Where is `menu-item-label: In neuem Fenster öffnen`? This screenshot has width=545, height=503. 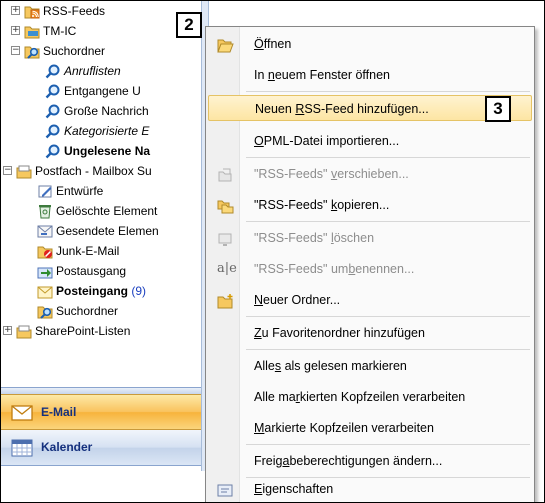 menu-item-label: In neuem Fenster öffnen is located at coordinates (322, 75).